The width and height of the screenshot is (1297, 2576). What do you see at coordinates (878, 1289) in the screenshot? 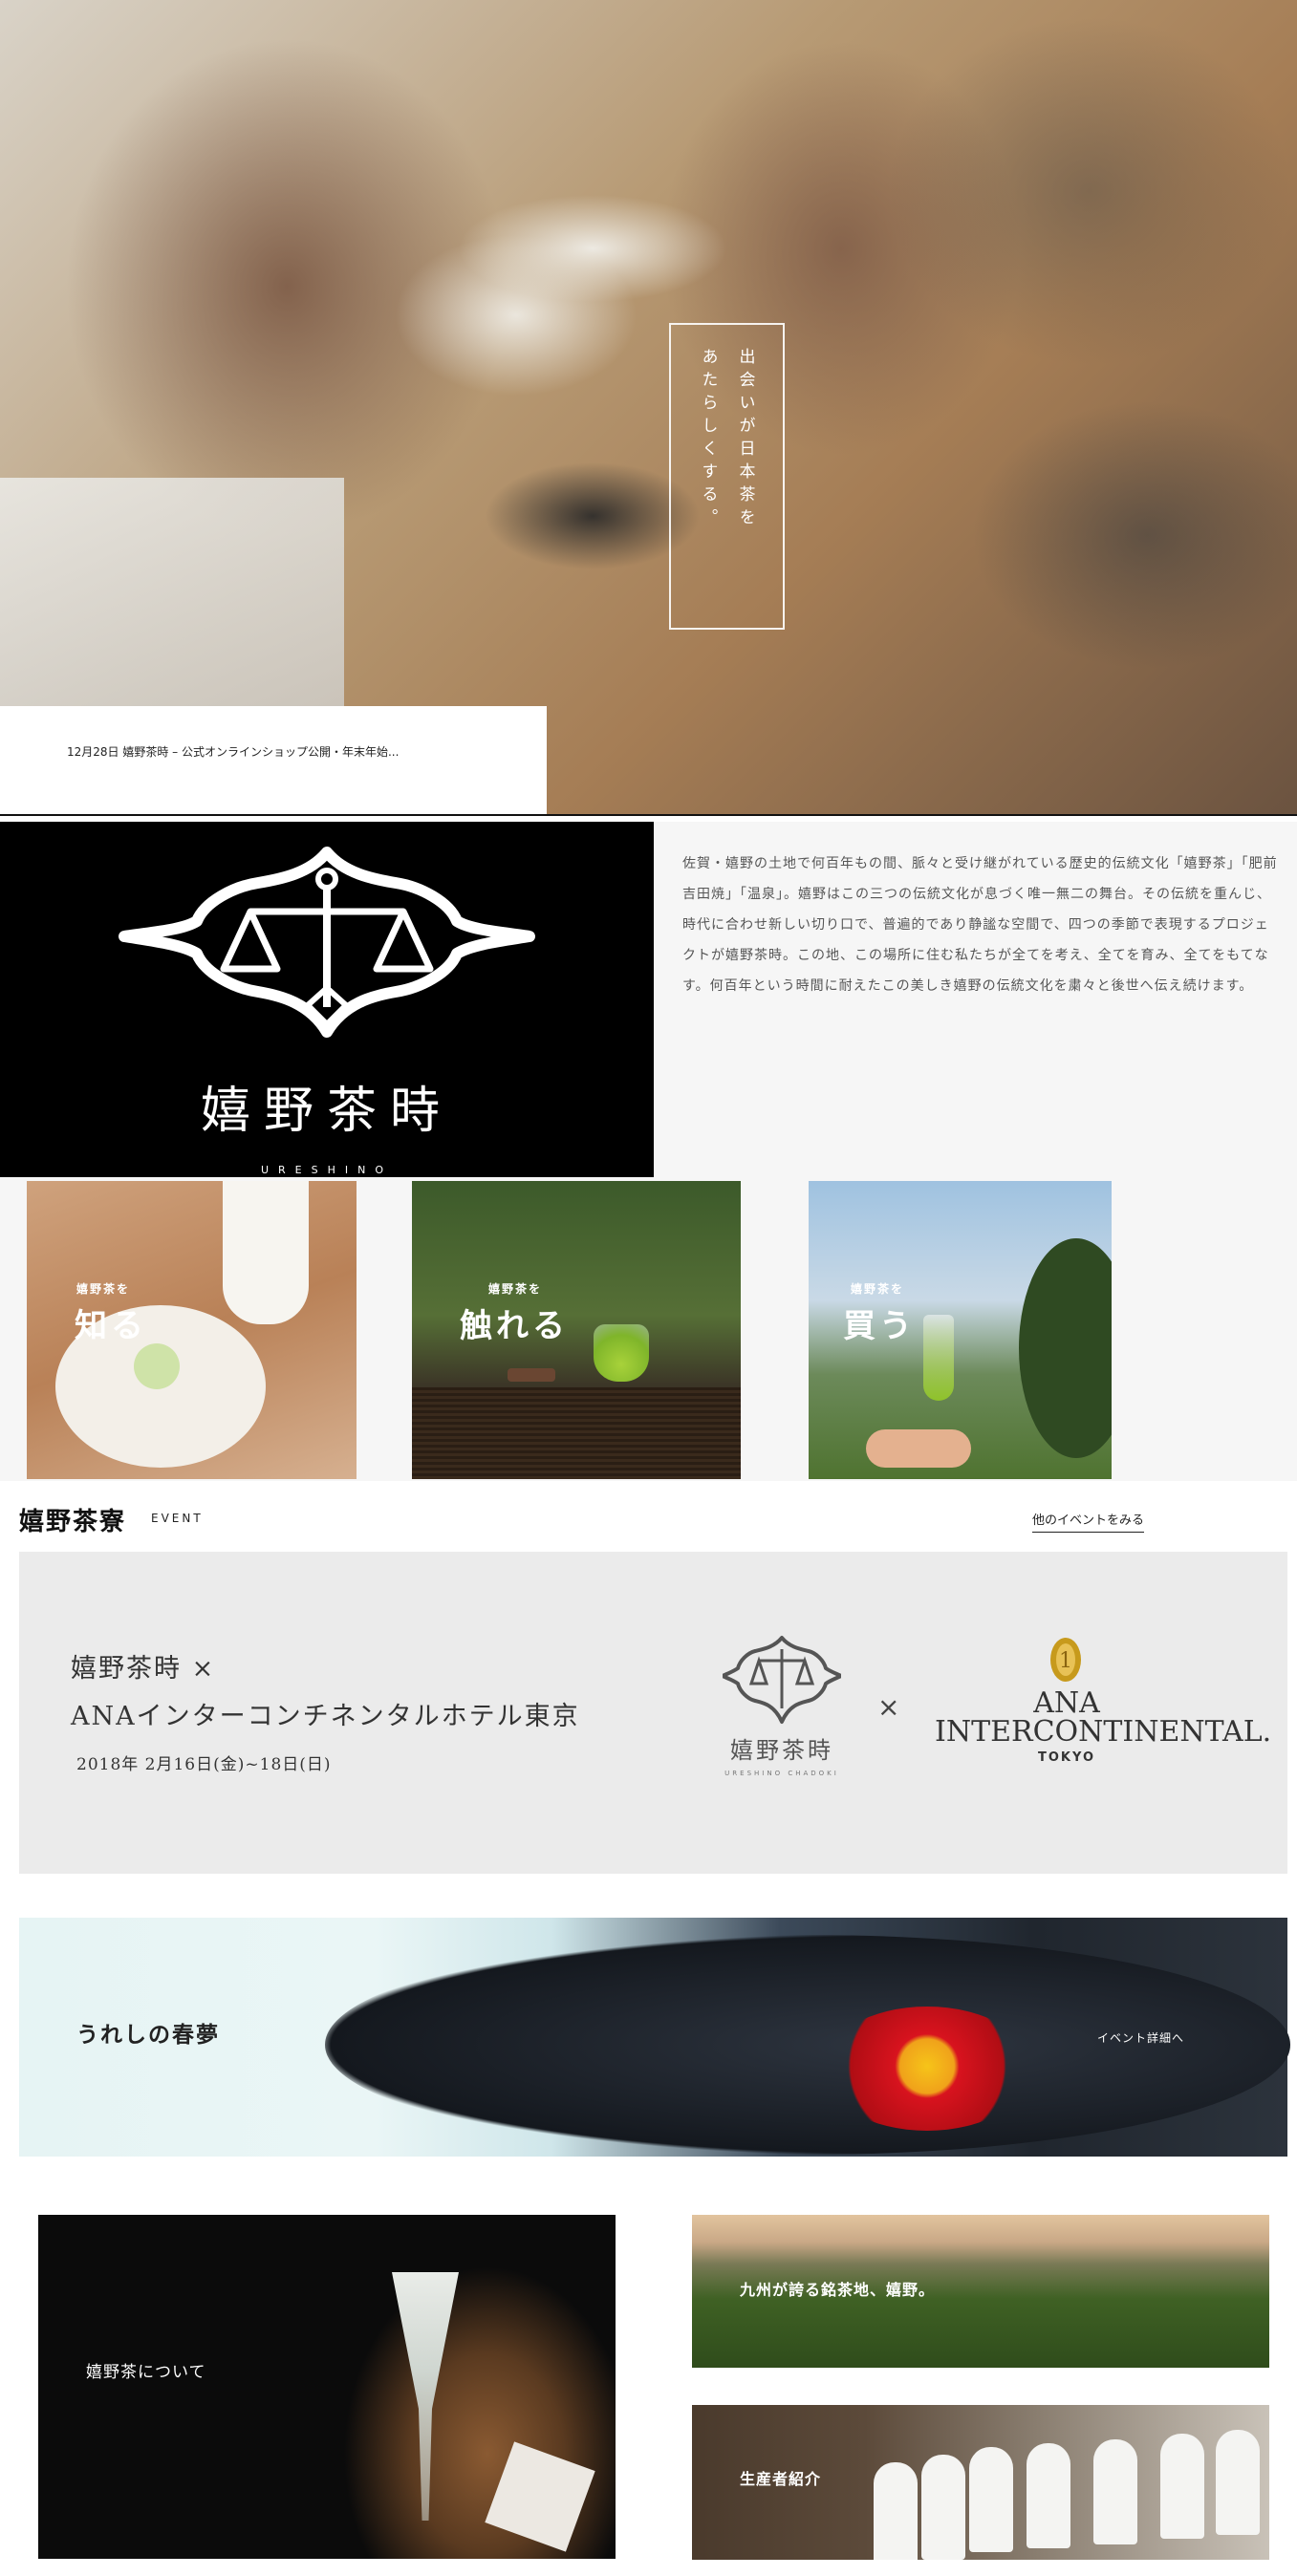
I see `card-buy-sub: 嬉野茶を` at bounding box center [878, 1289].